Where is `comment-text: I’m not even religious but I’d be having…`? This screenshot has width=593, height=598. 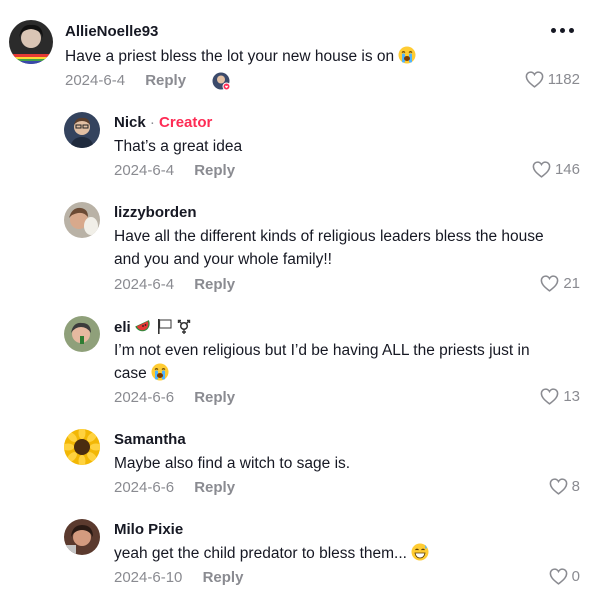 comment-text: I’m not even religious but I’d be having… is located at coordinates (349, 363).